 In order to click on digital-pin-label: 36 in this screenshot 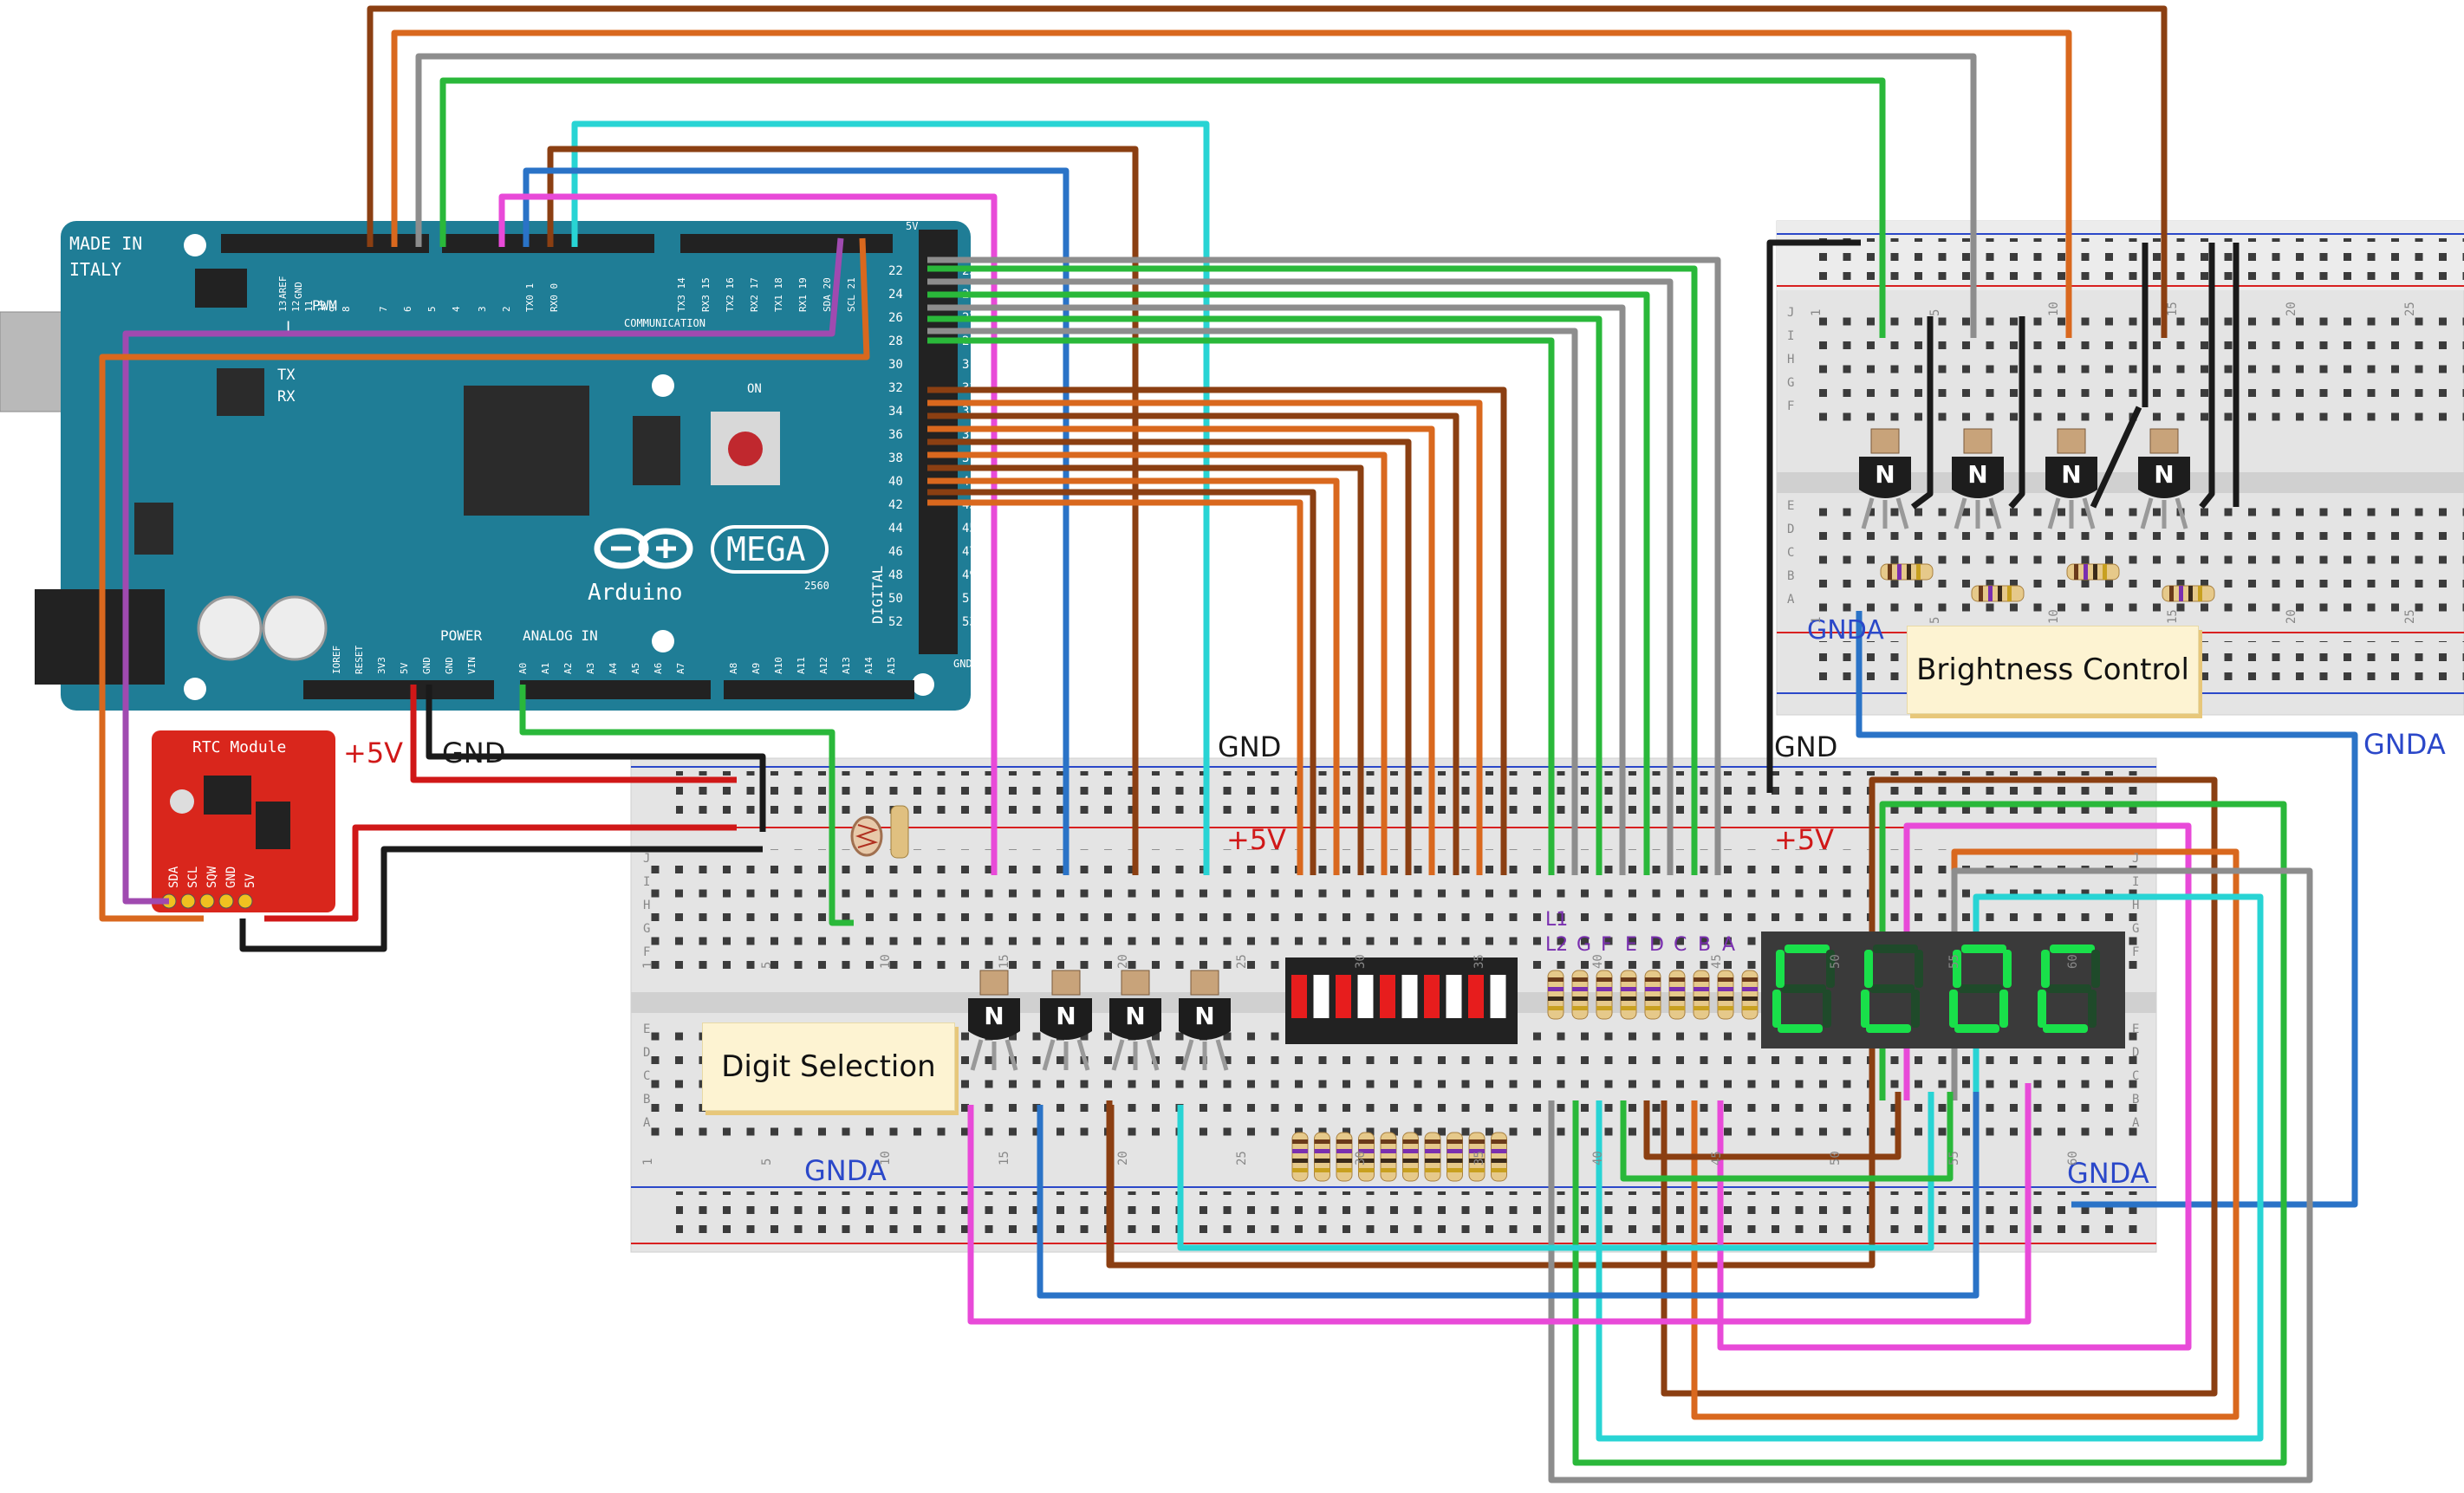, I will do `click(896, 435)`.